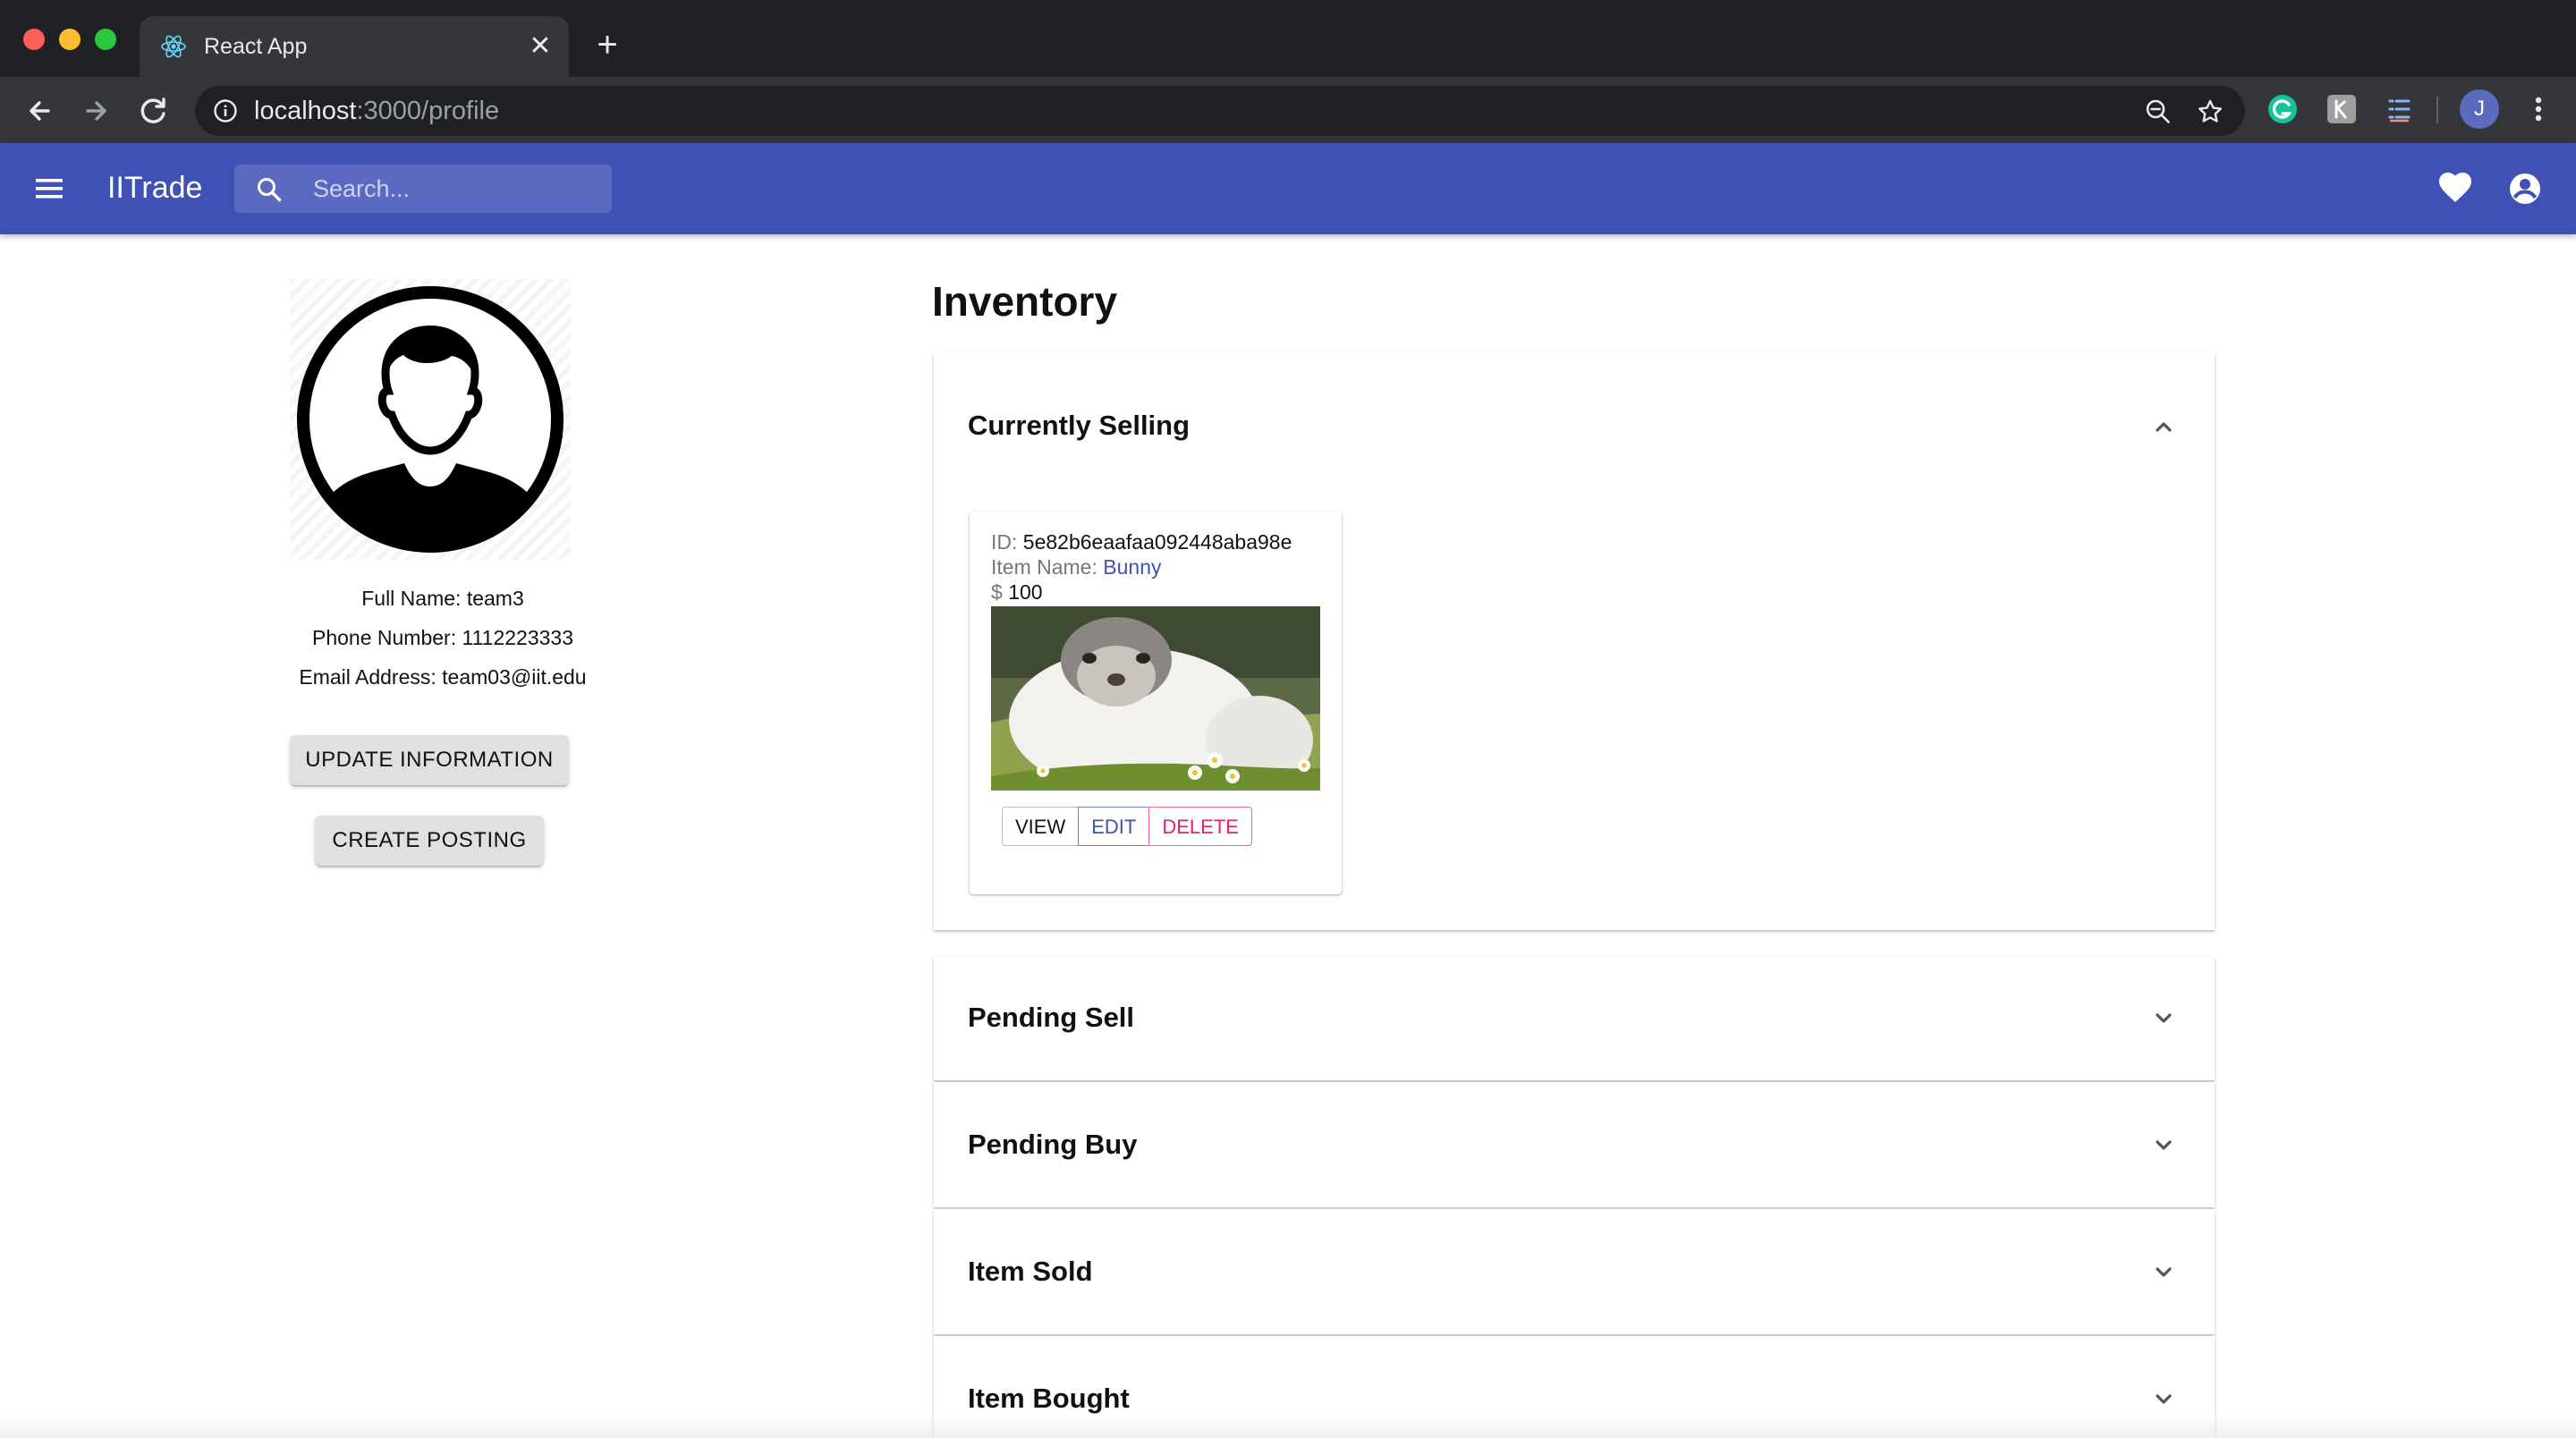 Image resolution: width=2576 pixels, height=1438 pixels. What do you see at coordinates (1025, 301) in the screenshot?
I see `inventory-title: Inventory` at bounding box center [1025, 301].